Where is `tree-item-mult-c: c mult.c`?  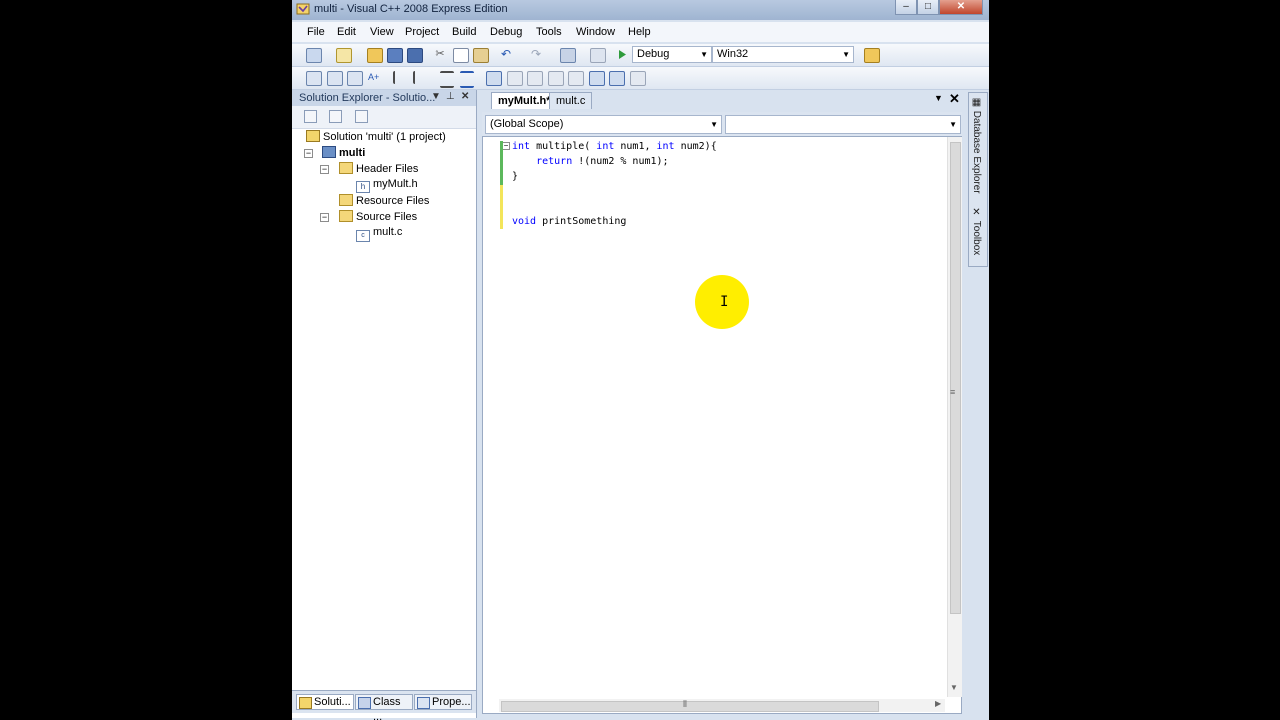
tree-item-mult-c: c mult.c is located at coordinates (379, 234).